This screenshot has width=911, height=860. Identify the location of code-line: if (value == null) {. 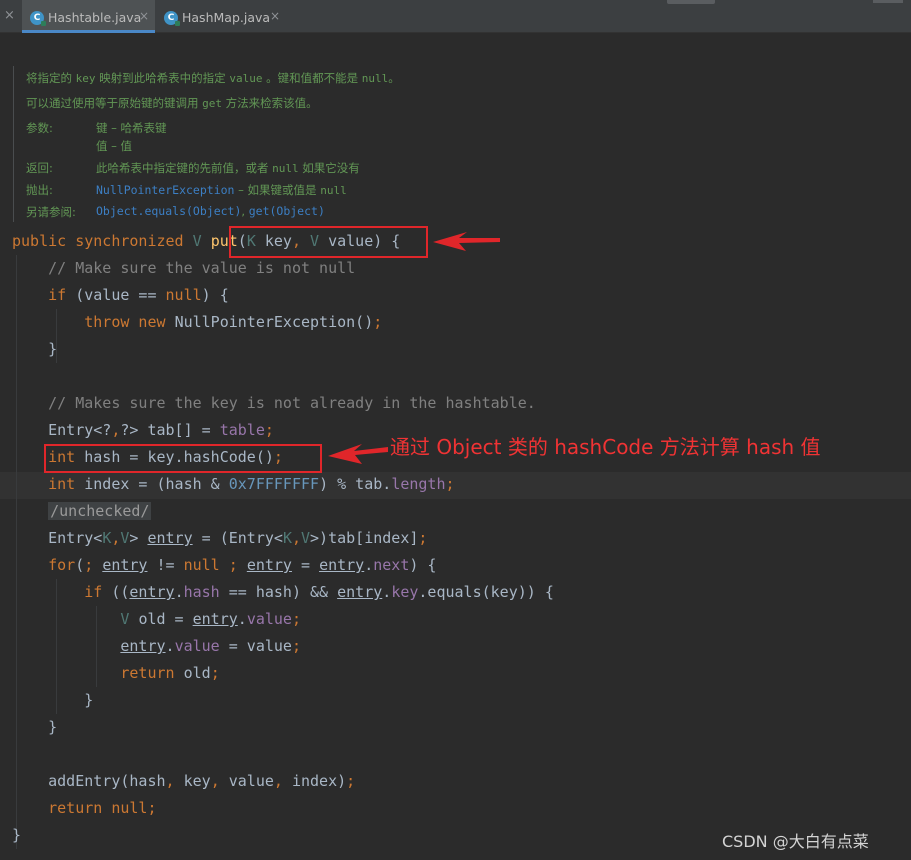
(138, 295).